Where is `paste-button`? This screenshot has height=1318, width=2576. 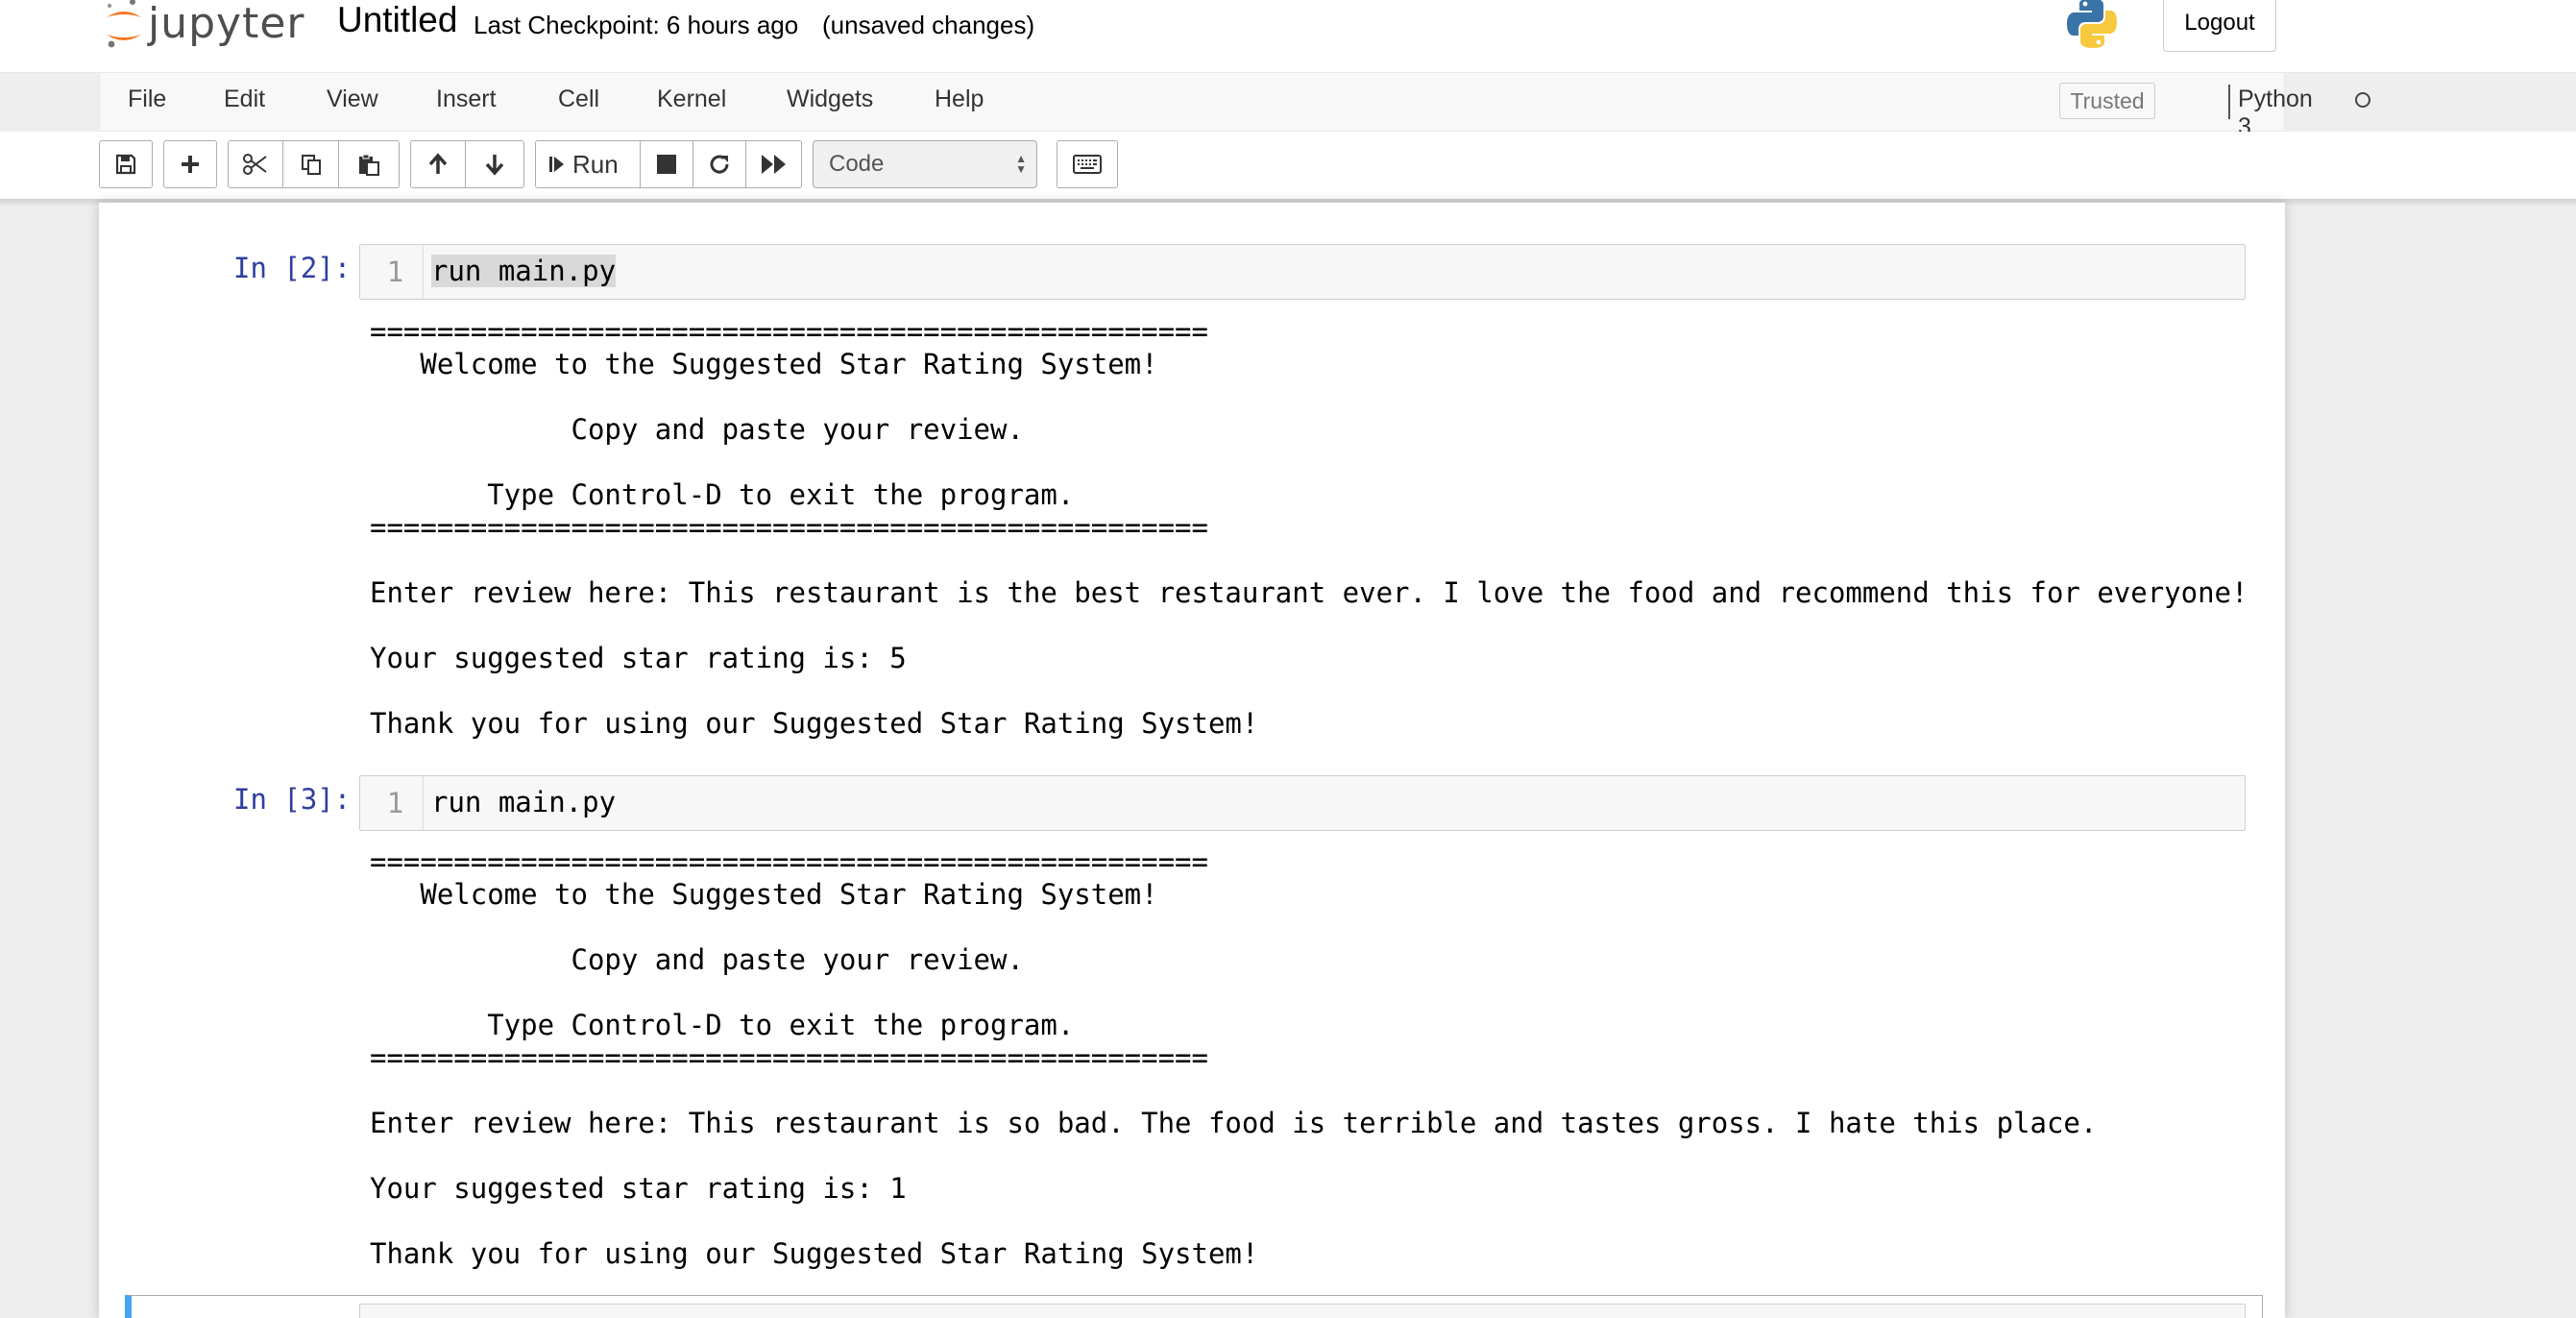
paste-button is located at coordinates (369, 164).